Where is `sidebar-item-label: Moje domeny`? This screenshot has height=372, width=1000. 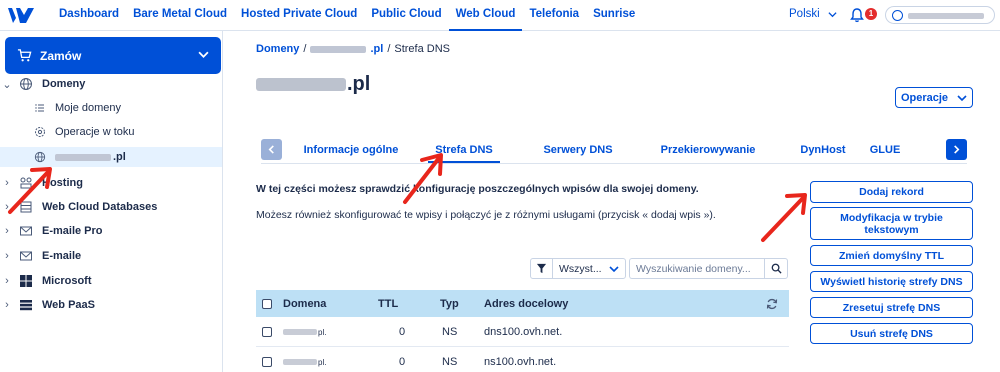 sidebar-item-label: Moje domeny is located at coordinates (88, 108).